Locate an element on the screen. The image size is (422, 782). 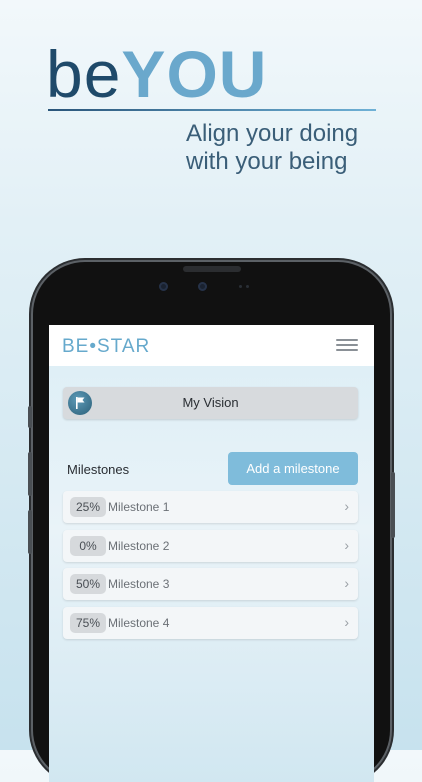
milestone-name: Milestone 1 is located at coordinates (139, 507).